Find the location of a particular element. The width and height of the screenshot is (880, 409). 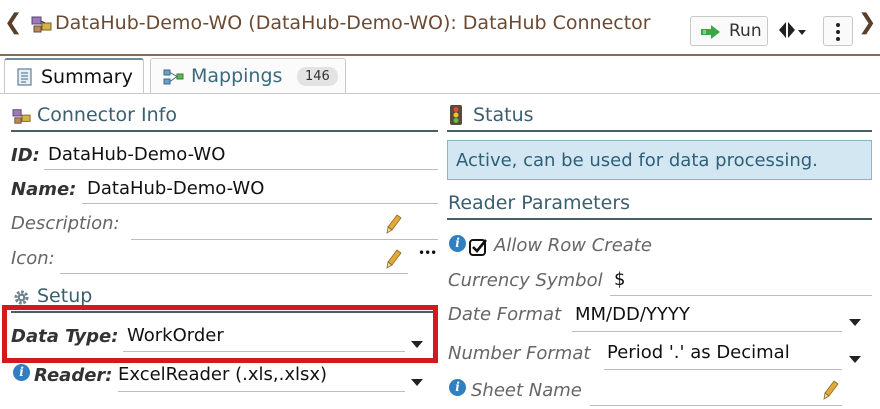

name-label: Name: is located at coordinates (44, 189).